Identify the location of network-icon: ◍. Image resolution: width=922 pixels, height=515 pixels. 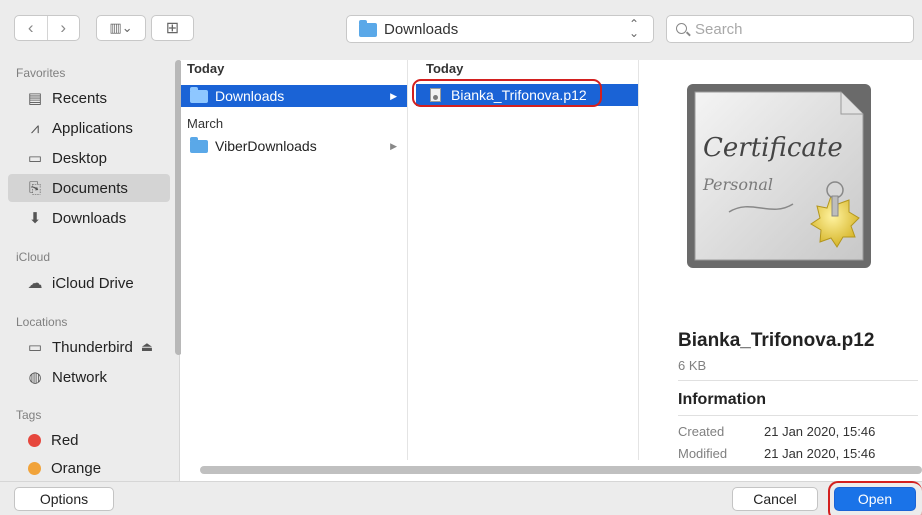
(35, 377).